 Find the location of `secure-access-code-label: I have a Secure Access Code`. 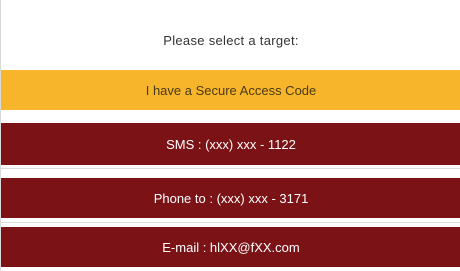

secure-access-code-label: I have a Secure Access Code is located at coordinates (231, 90).